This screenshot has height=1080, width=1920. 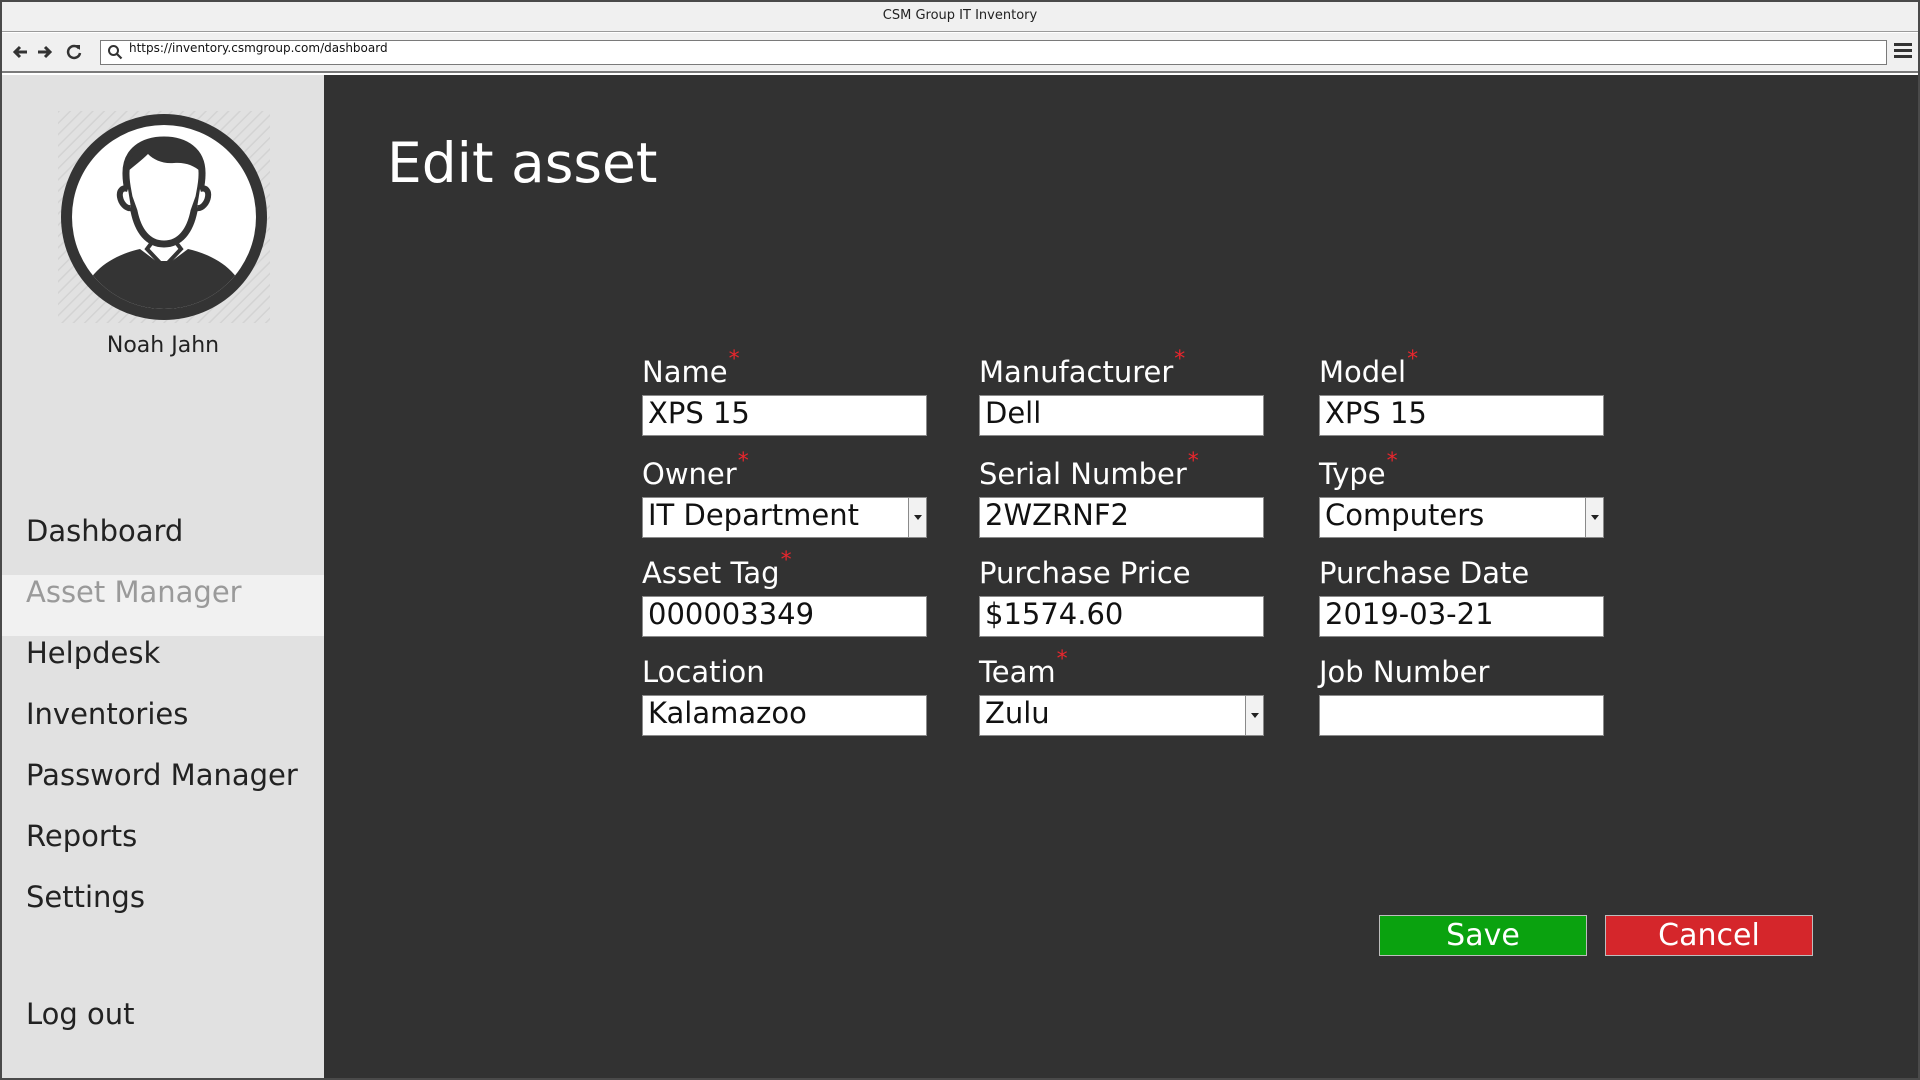 I want to click on manufacturer-input: Dell, so click(x=1121, y=415).